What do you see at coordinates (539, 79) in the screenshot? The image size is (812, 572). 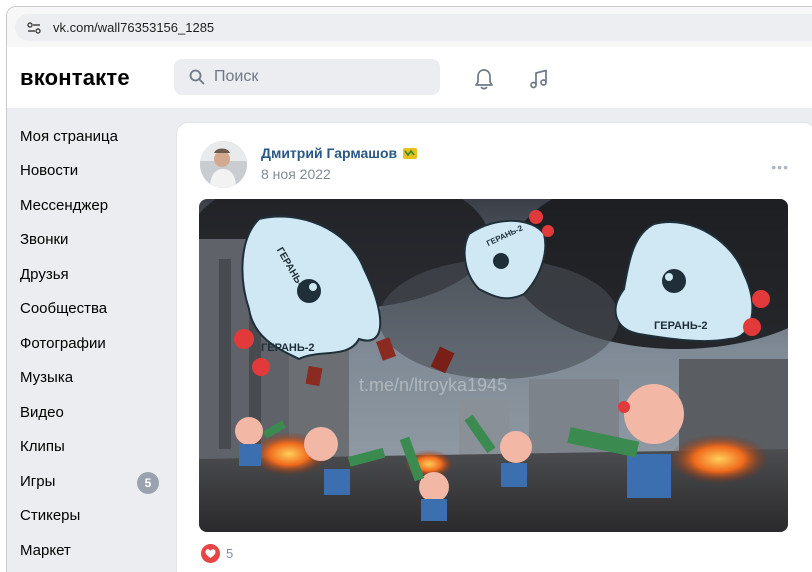 I see `music-note-icon` at bounding box center [539, 79].